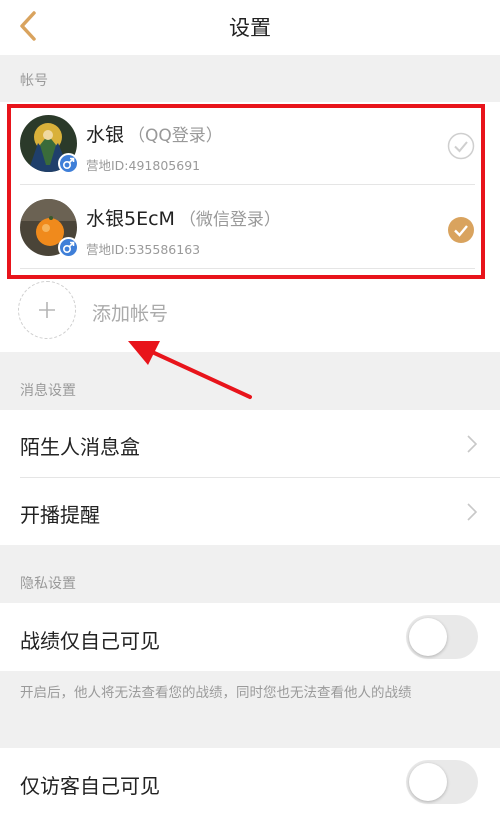 The image size is (500, 815). Describe the element at coordinates (60, 513) in the screenshot. I see `live-reminder-item: 开播提醒` at that location.